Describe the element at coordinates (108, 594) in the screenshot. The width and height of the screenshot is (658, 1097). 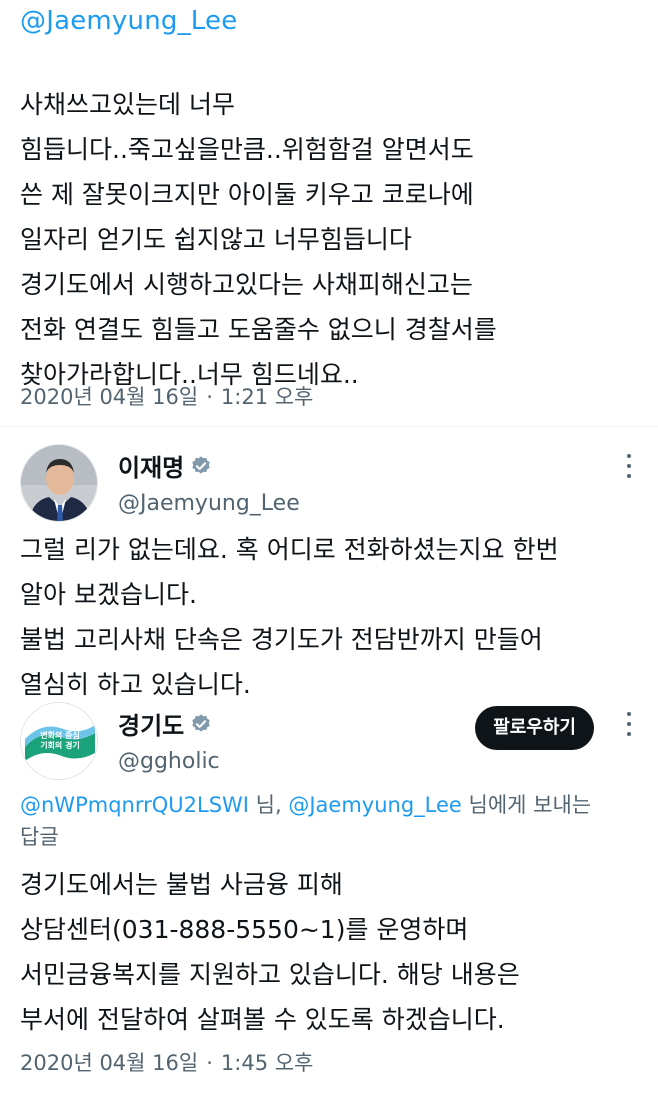
I see `tweet-line: 알아 보겠습니다.` at that location.